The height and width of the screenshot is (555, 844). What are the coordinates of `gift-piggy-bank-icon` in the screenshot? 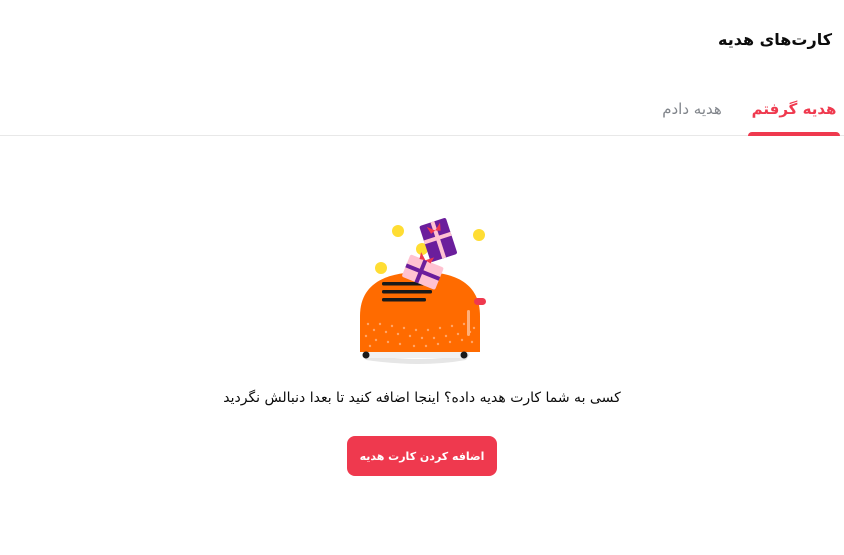 It's located at (423, 292).